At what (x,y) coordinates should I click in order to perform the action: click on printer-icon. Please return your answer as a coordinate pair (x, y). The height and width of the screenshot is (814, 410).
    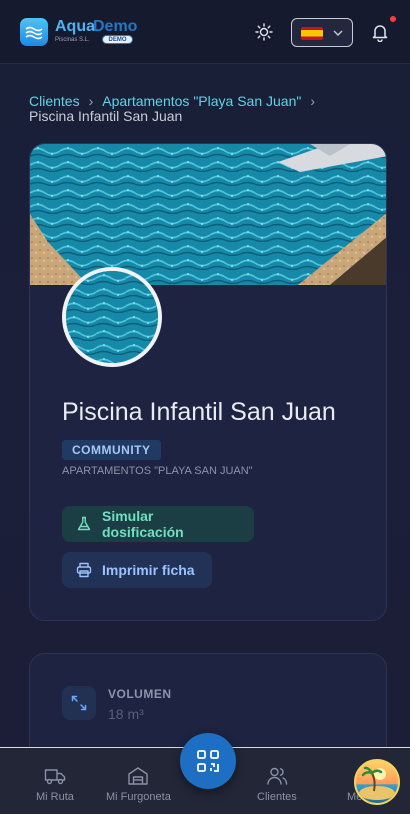
    Looking at the image, I should click on (84, 570).